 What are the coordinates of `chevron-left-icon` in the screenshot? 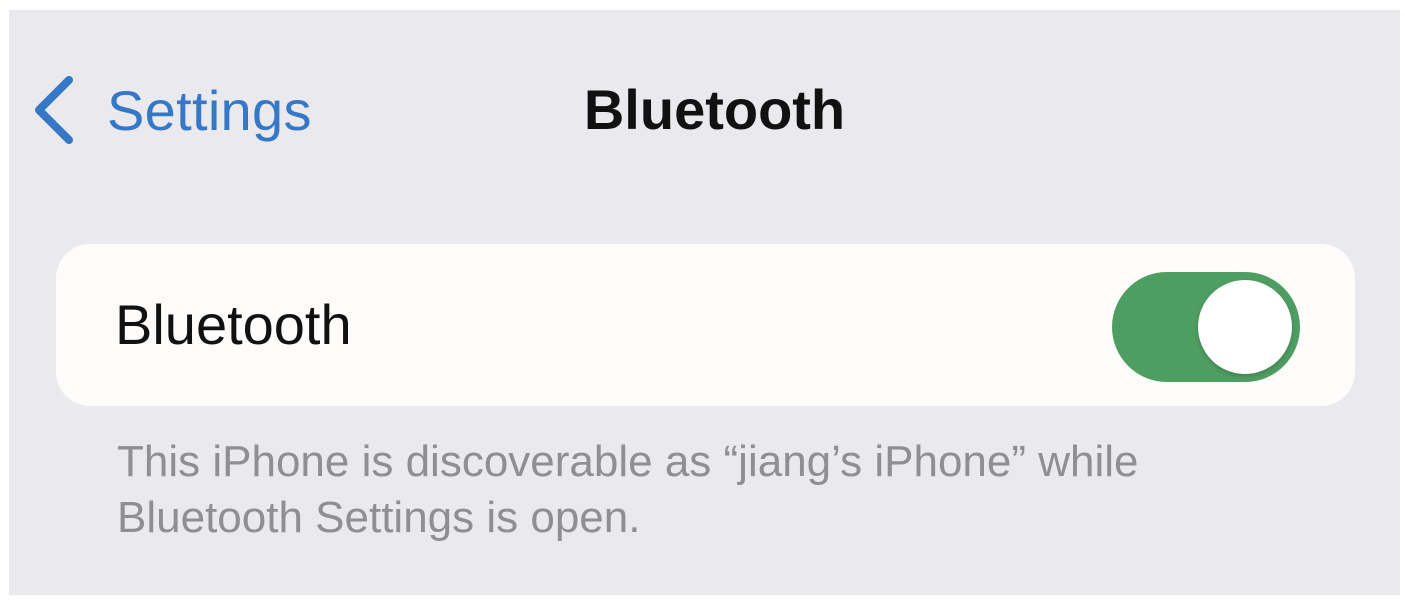 It's located at (54, 110).